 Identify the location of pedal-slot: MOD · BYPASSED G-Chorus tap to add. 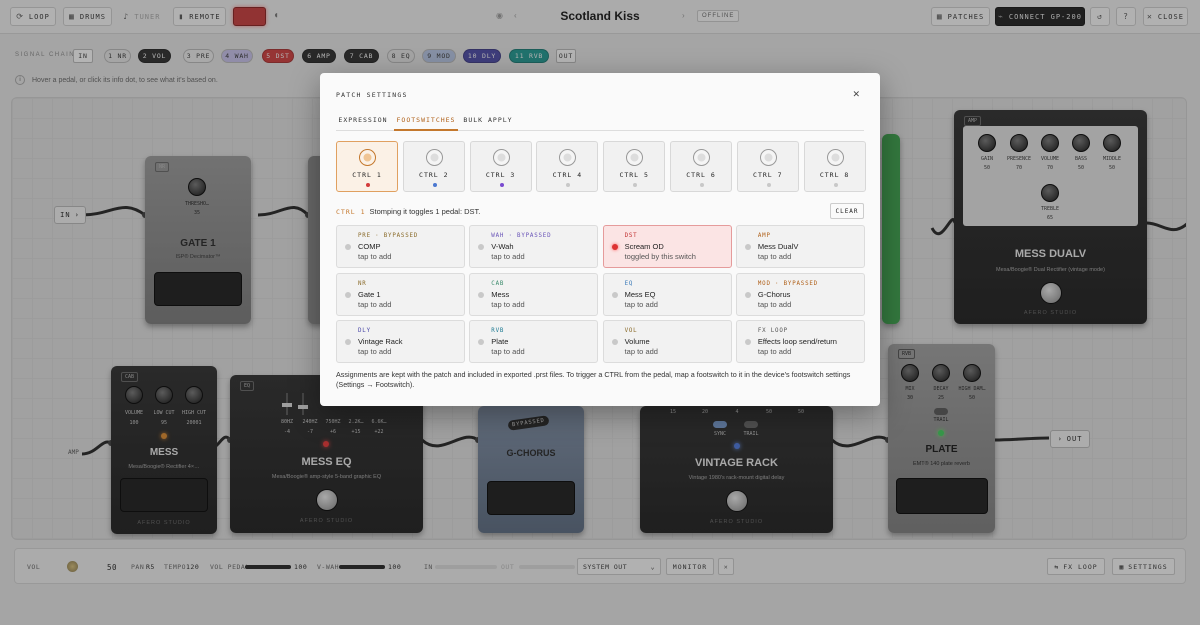
(800, 294).